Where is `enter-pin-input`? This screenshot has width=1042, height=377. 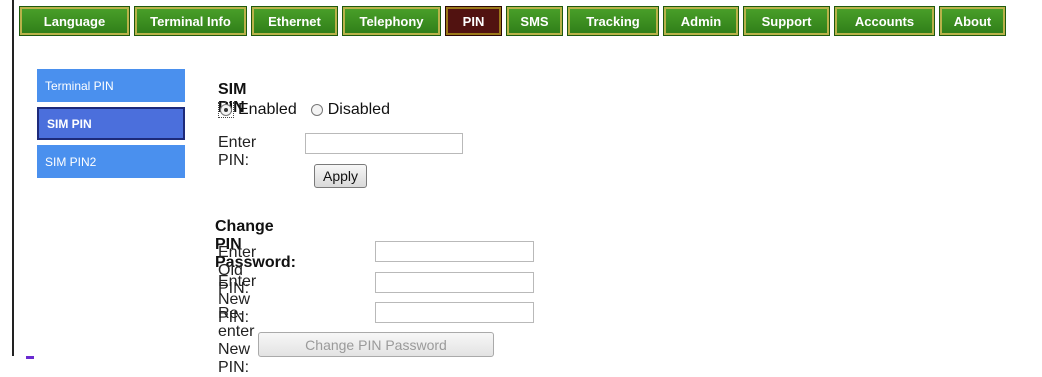 enter-pin-input is located at coordinates (384, 143).